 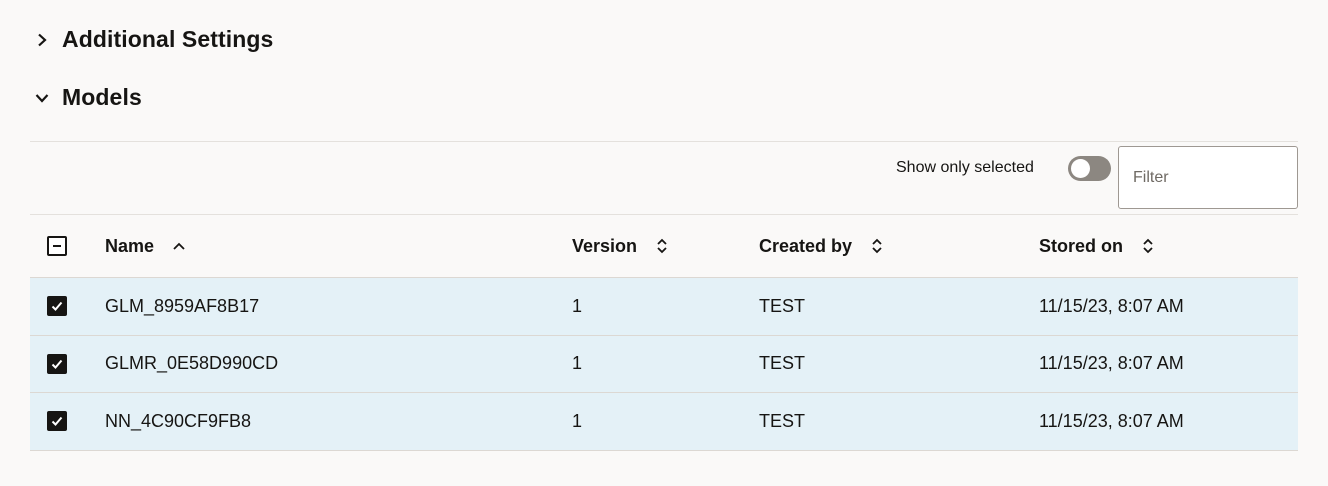 I want to click on table-row: GLM_8959AF8B17 1 TEST 11/15/23, 8:07 AM, so click(x=664, y=307).